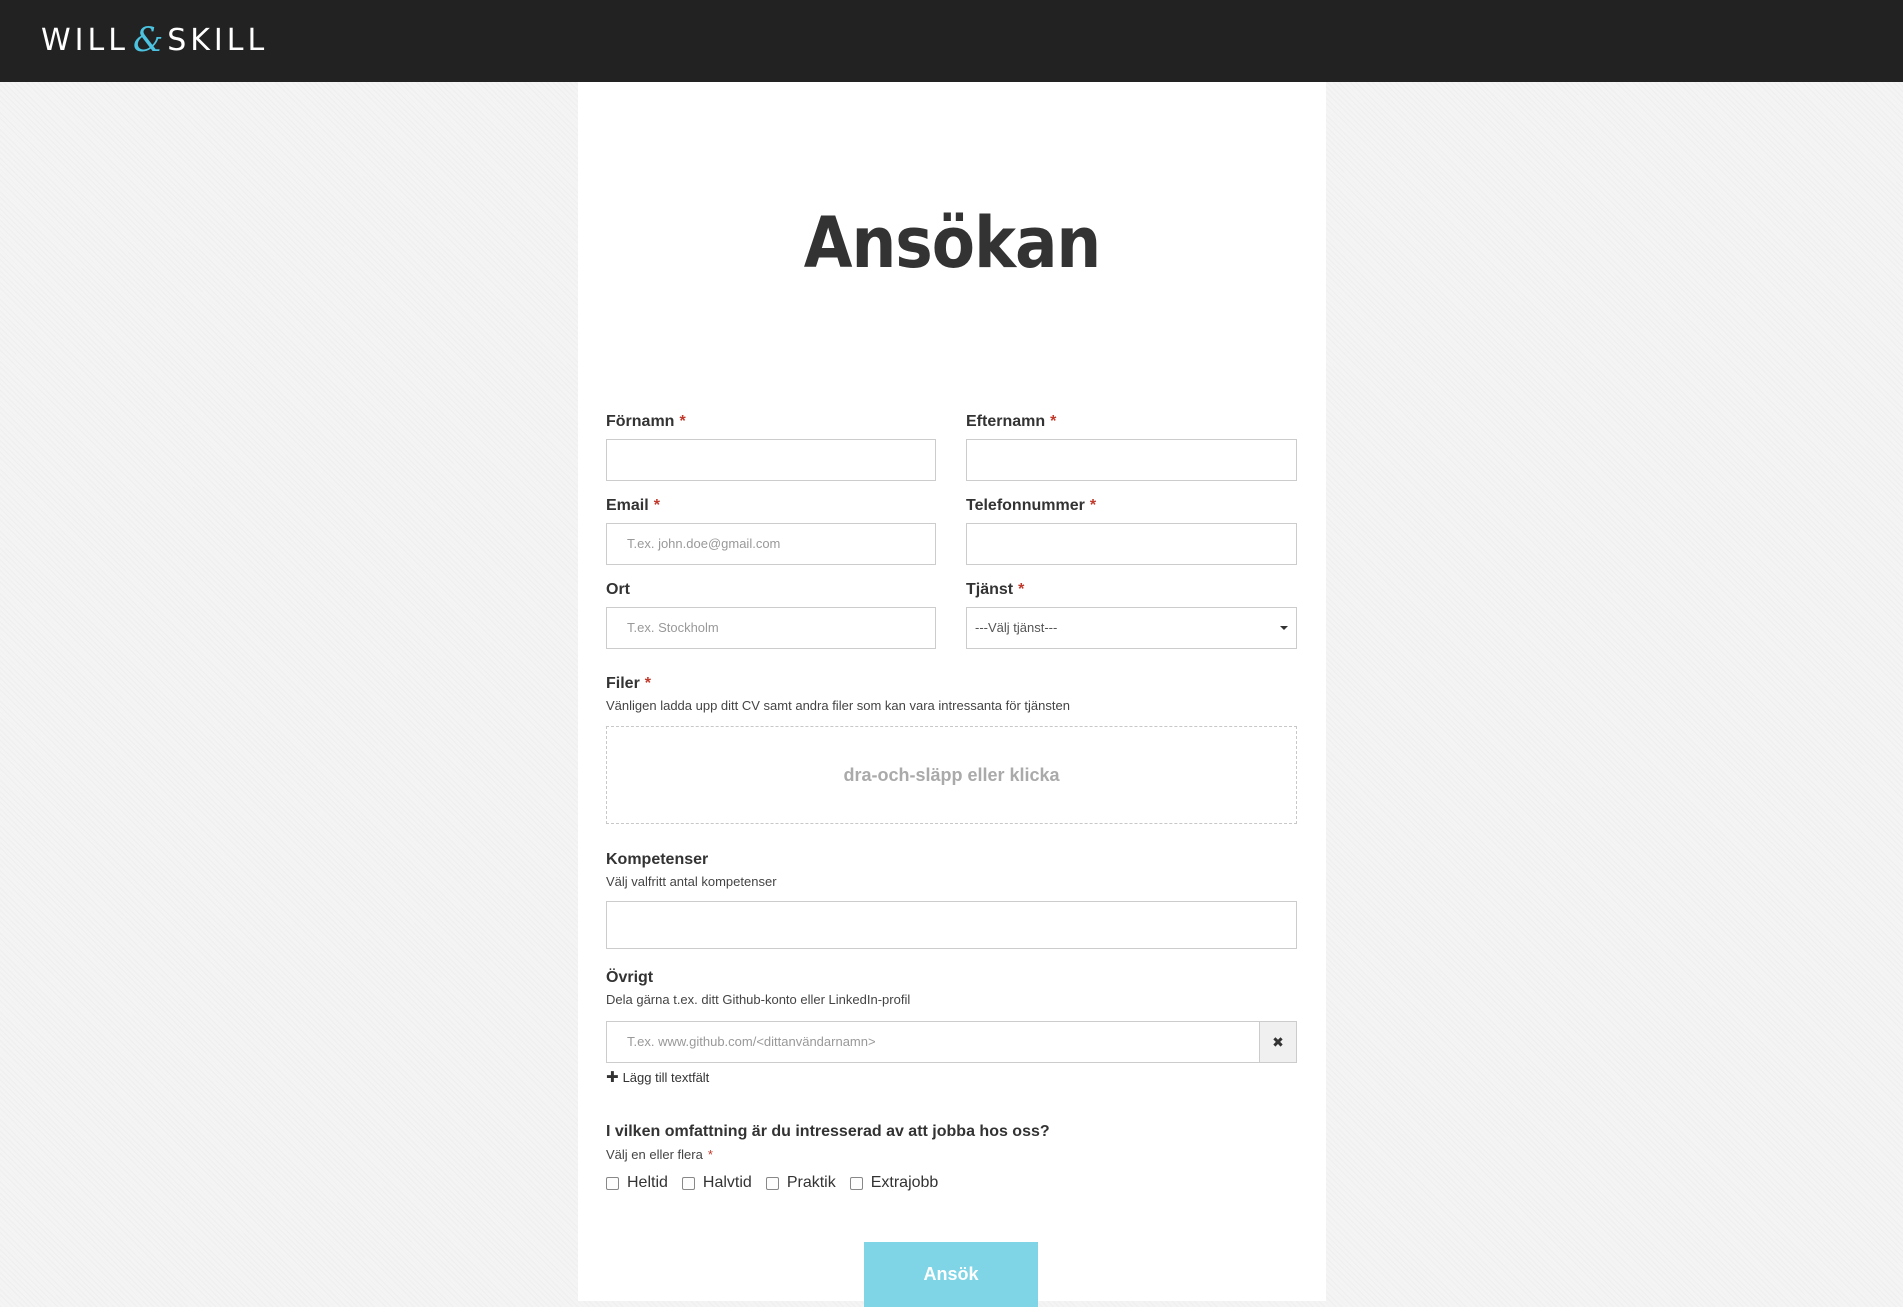 This screenshot has height=1307, width=1903. I want to click on close-icon: ✖, so click(1278, 1041).